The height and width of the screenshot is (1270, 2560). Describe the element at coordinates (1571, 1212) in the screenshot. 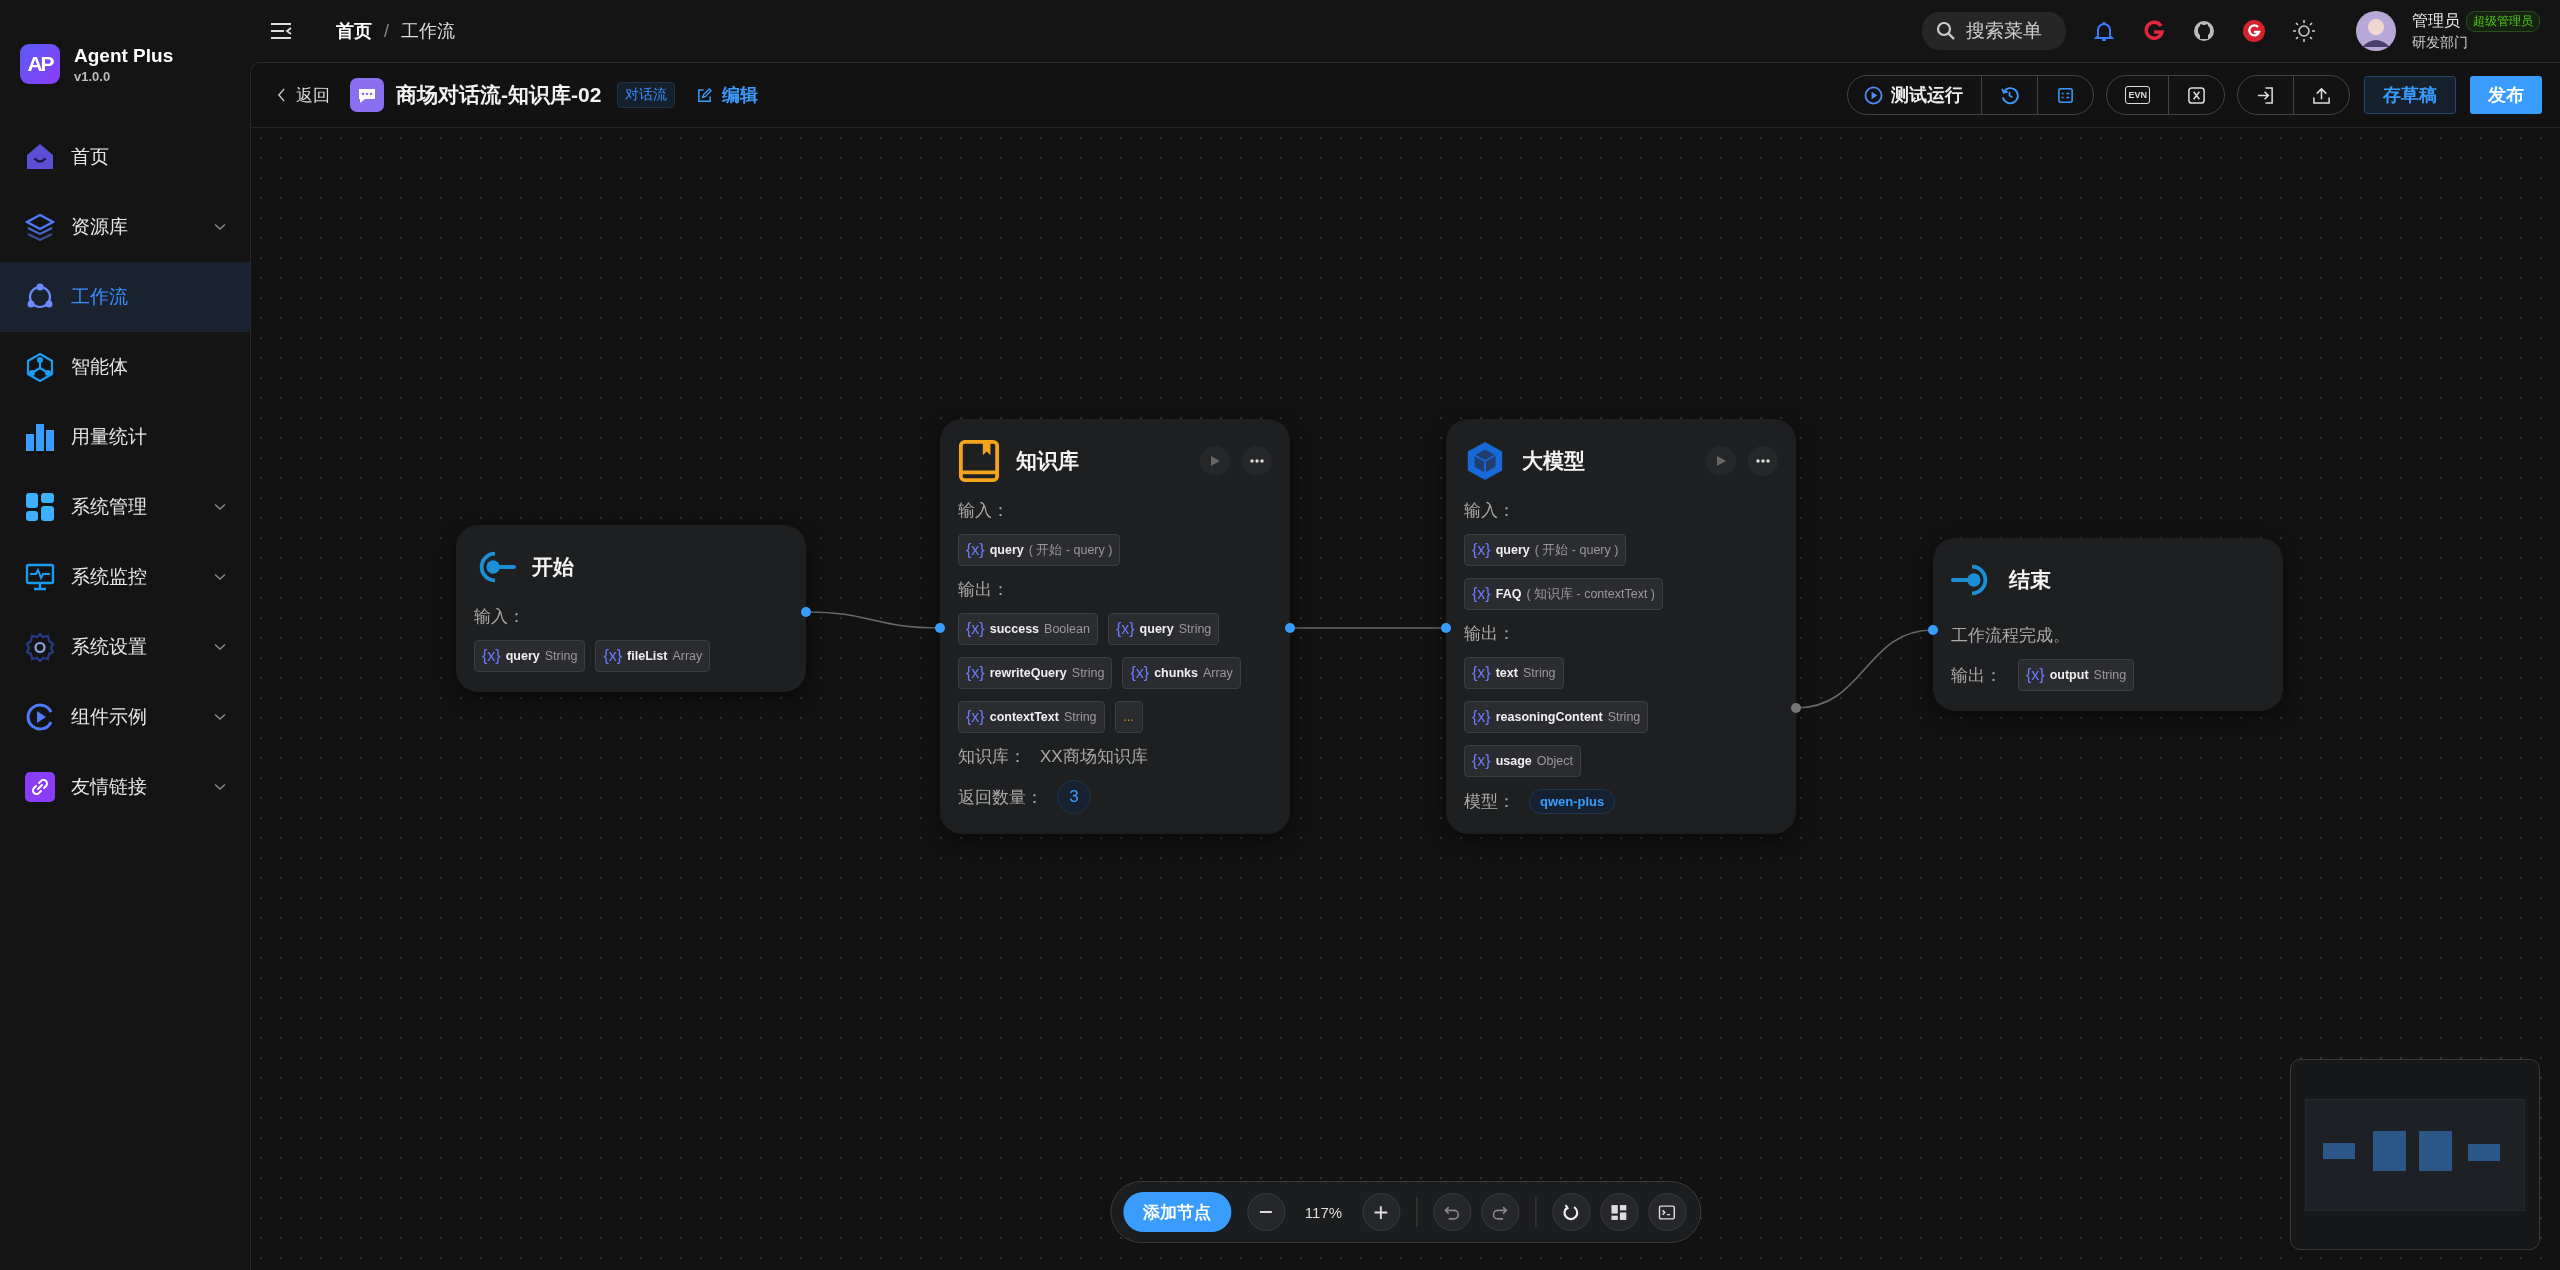

I see `refresh-button` at that location.